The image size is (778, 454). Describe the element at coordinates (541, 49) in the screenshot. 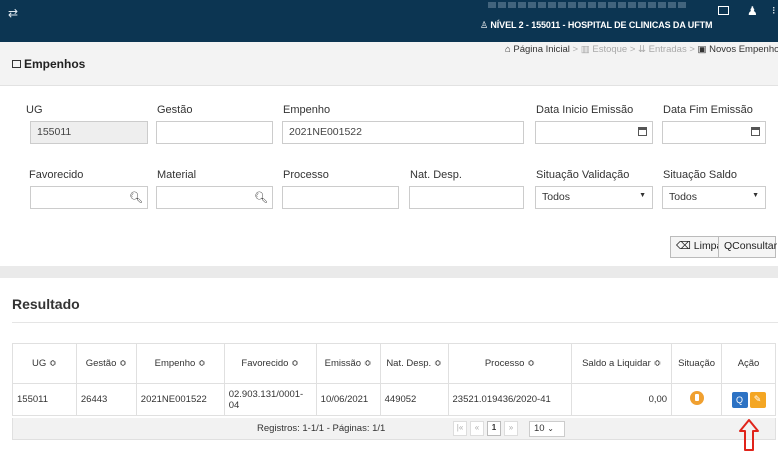

I see `breadcrumb-home: Página Inicial` at that location.